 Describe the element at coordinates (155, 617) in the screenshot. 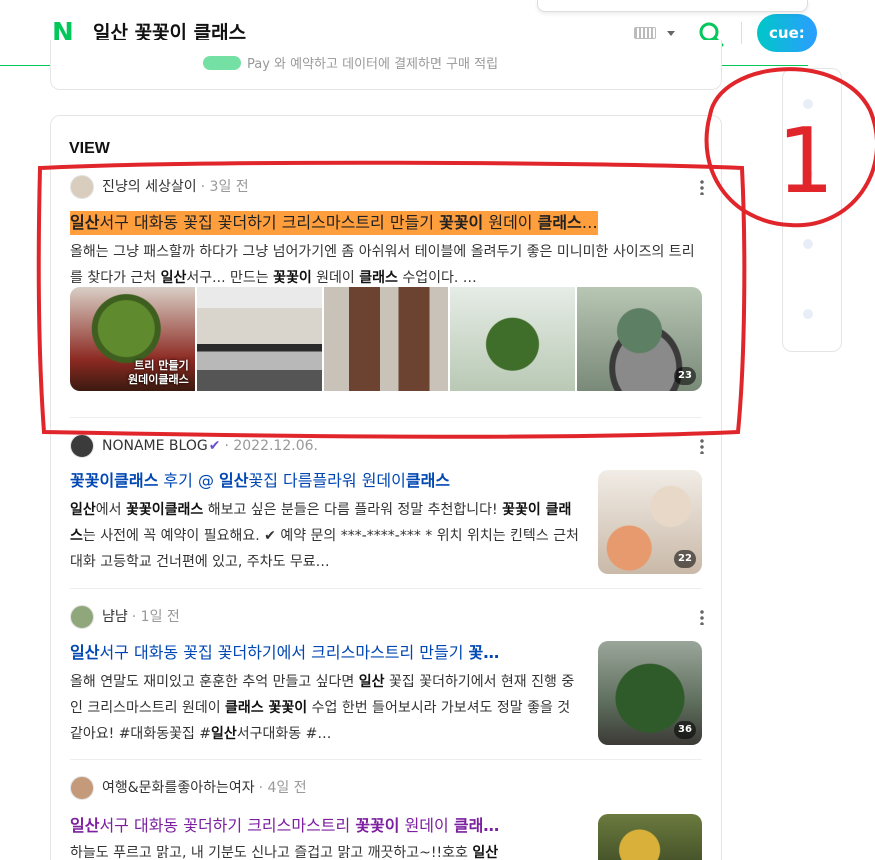

I see `post-date: · 1일 전` at that location.